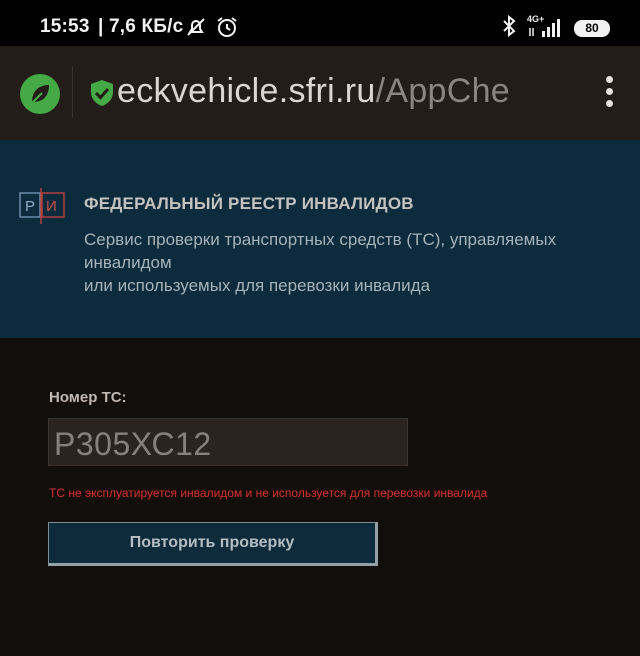  I want to click on alarm-off-icon, so click(196, 29).